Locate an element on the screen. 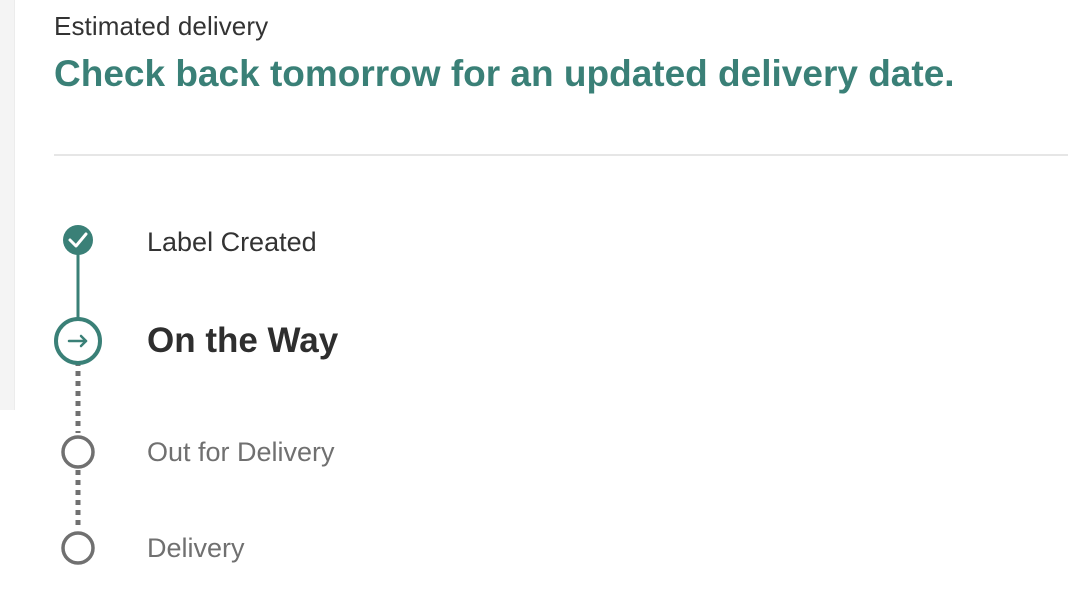 This screenshot has height=614, width=1068. step-delivery: Delivery is located at coordinates (196, 548).